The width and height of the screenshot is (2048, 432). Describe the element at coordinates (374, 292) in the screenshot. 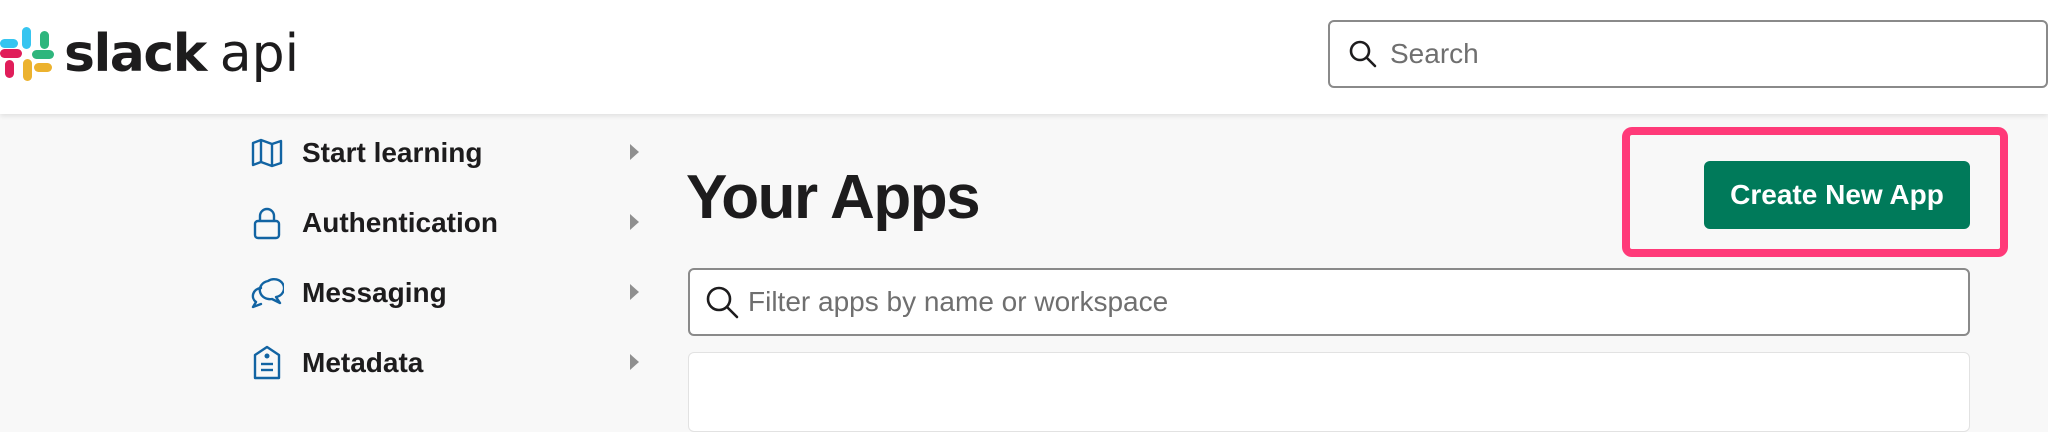

I see `sidebar-item-label: Messaging` at that location.